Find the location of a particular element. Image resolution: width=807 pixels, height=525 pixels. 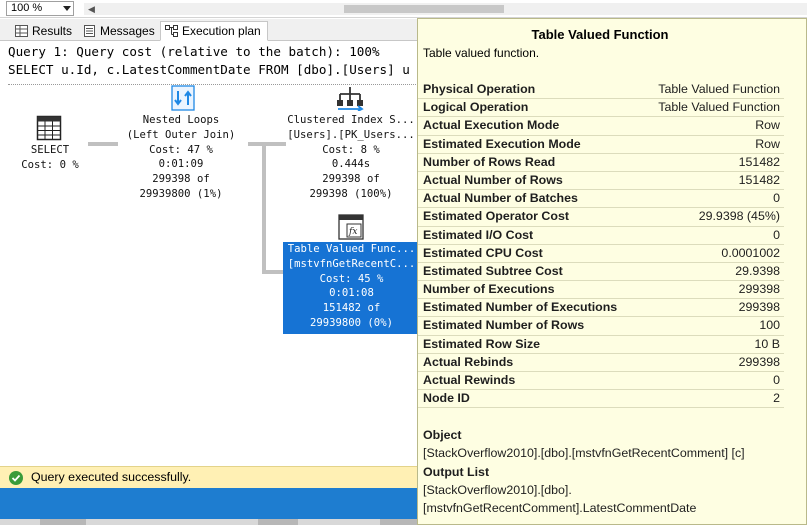

property-name: Estimated Subtree Cost is located at coordinates (493, 270).